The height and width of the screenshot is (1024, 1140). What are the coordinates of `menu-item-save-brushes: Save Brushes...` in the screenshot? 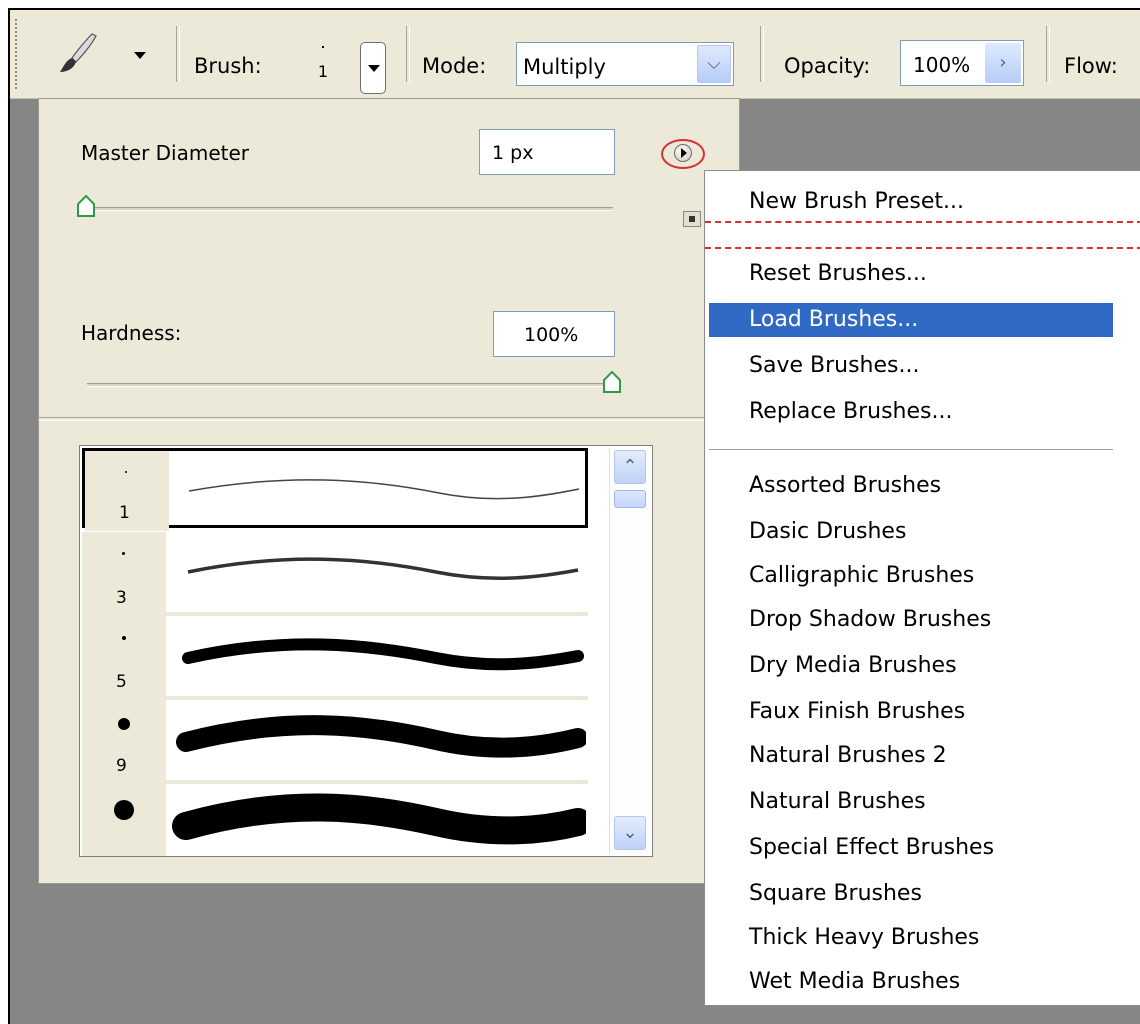 It's located at (911, 366).